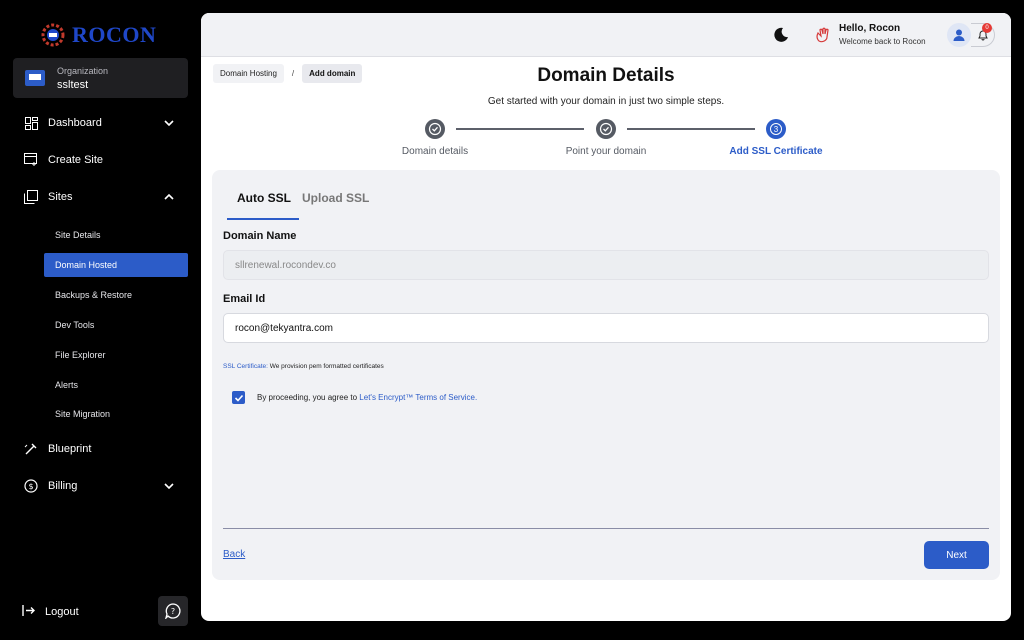  I want to click on step-3-number: 3, so click(776, 129).